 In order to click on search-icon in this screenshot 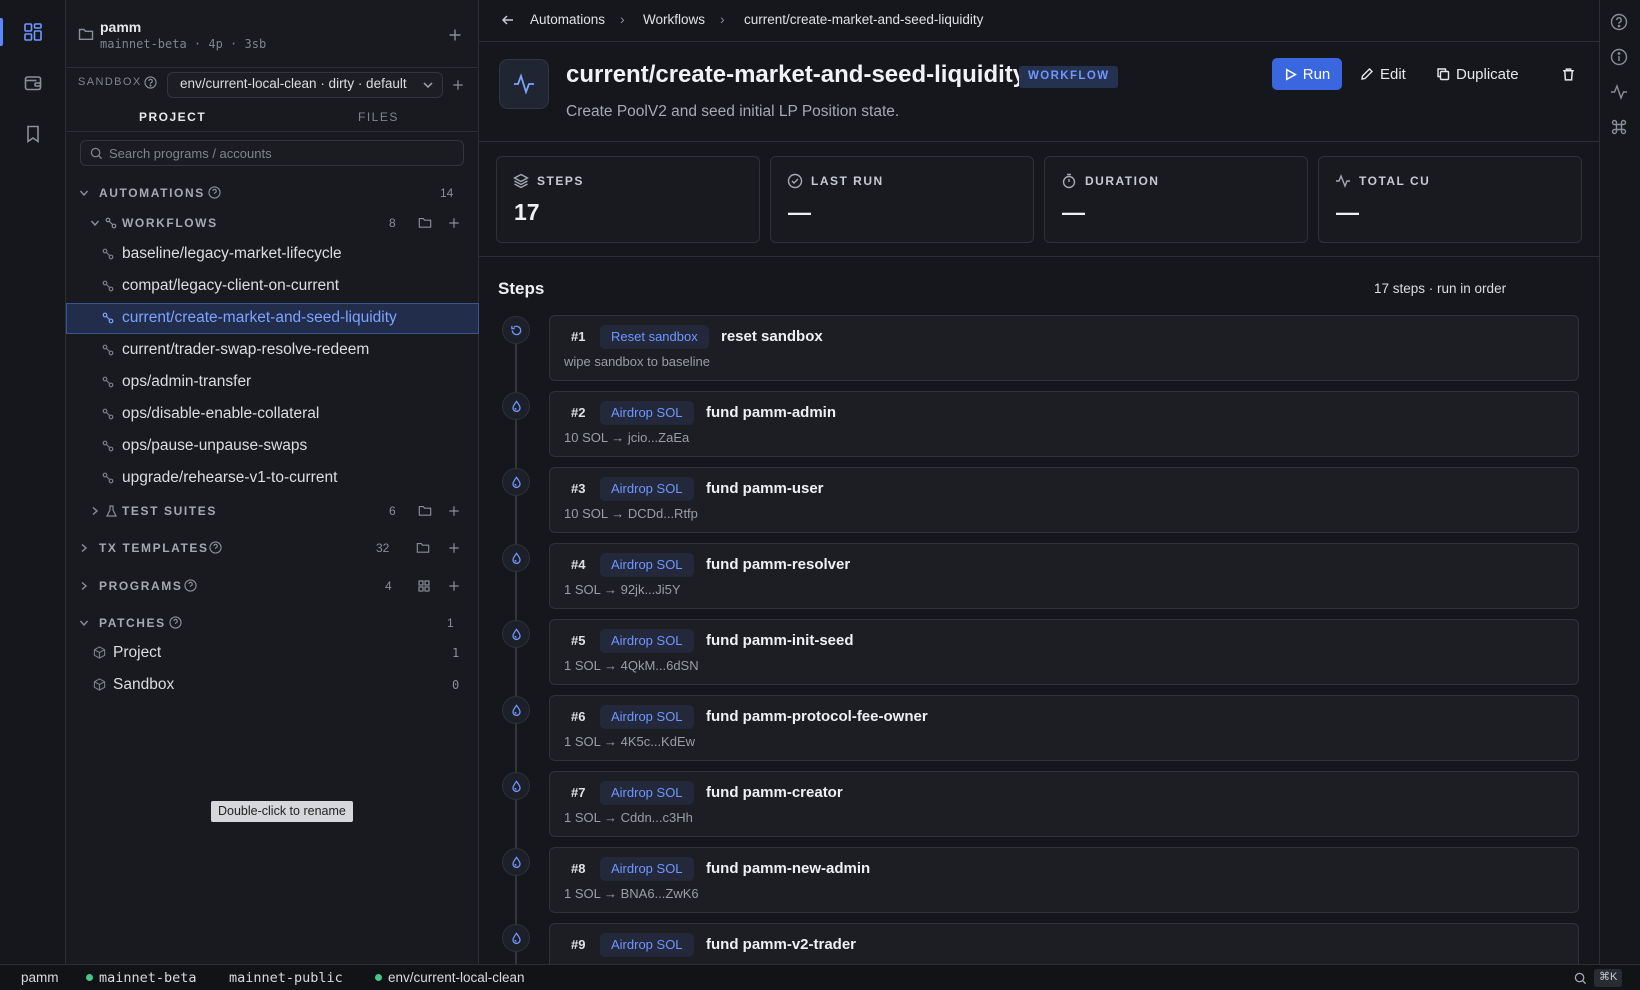, I will do `click(1580, 978)`.